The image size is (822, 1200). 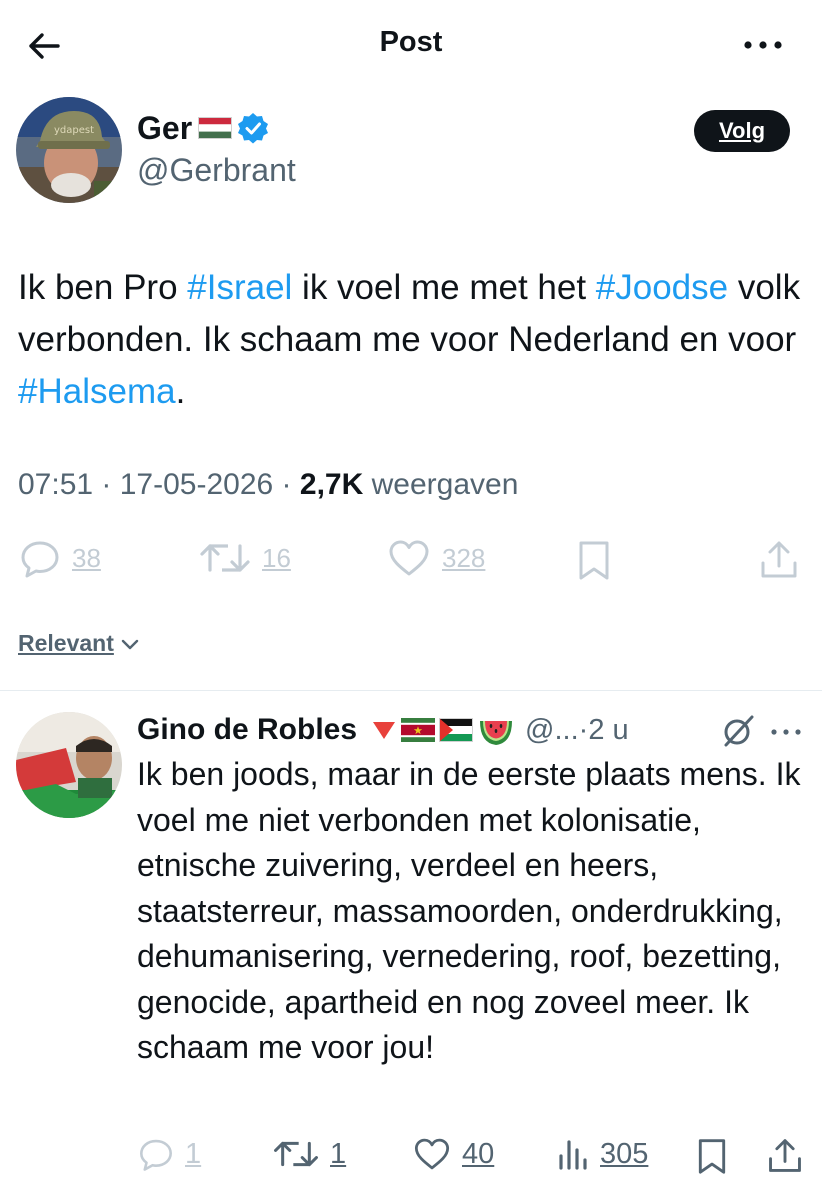 I want to click on sort-dropdown: Relevant, so click(x=79, y=643).